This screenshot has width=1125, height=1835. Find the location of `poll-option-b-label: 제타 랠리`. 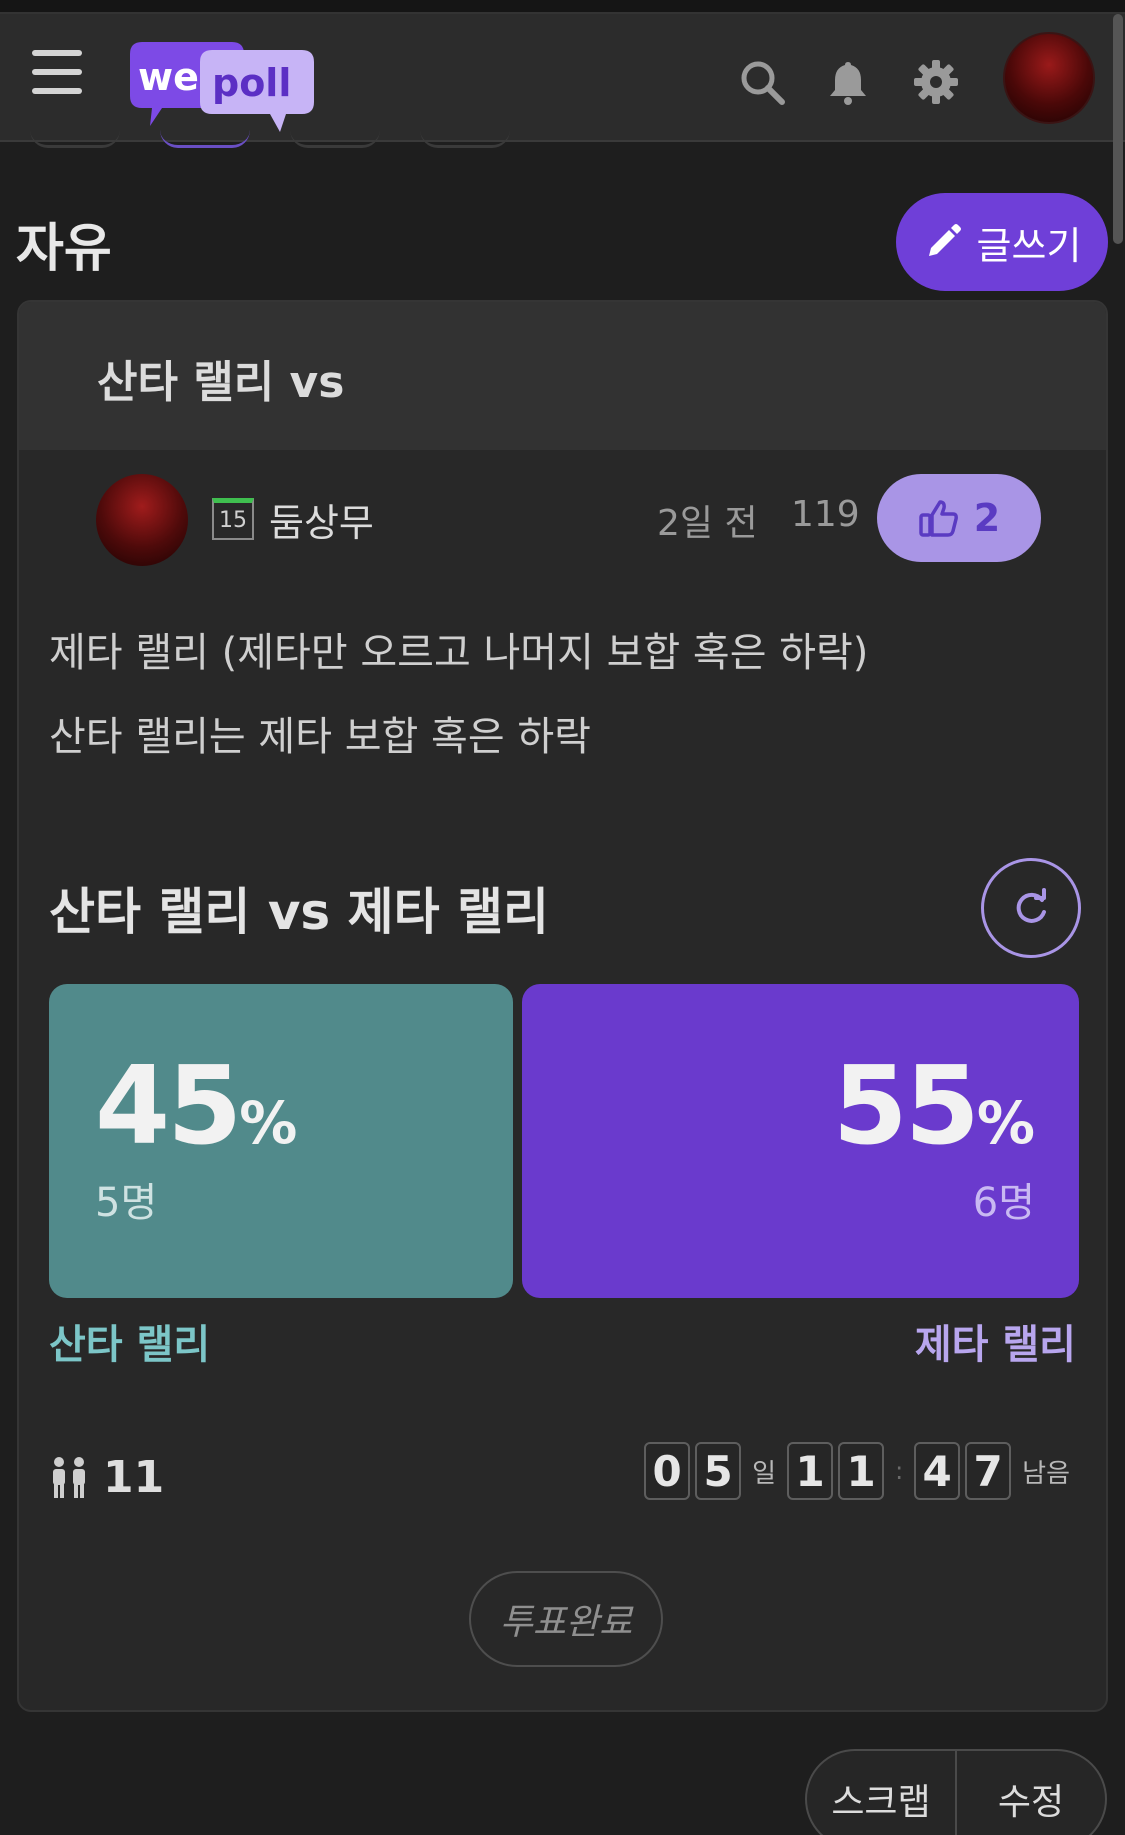

poll-option-b-label: 제타 랠리 is located at coordinates (995, 1345).